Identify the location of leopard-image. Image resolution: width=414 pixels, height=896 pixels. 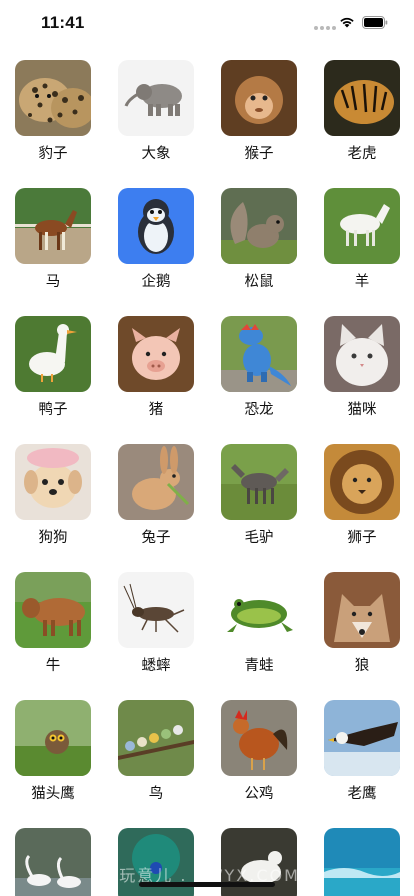
(53, 98).